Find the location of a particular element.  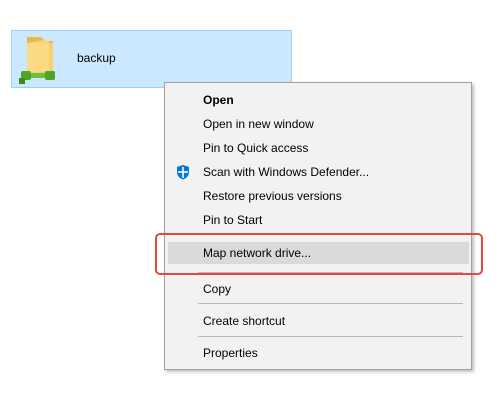

menu-item-open-new-window: Open in new window is located at coordinates (318, 124).